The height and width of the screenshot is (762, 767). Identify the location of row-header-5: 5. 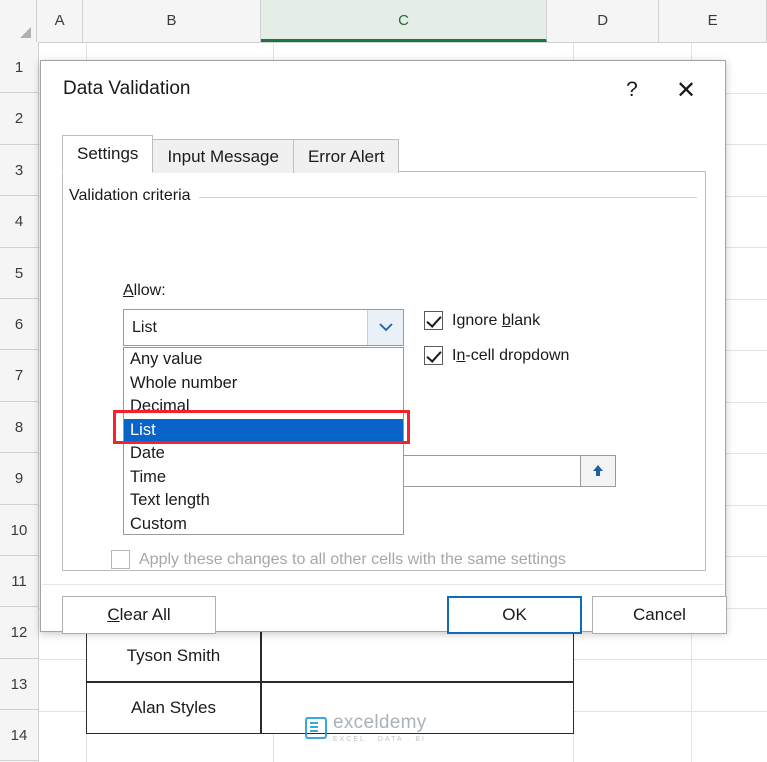
(19, 273).